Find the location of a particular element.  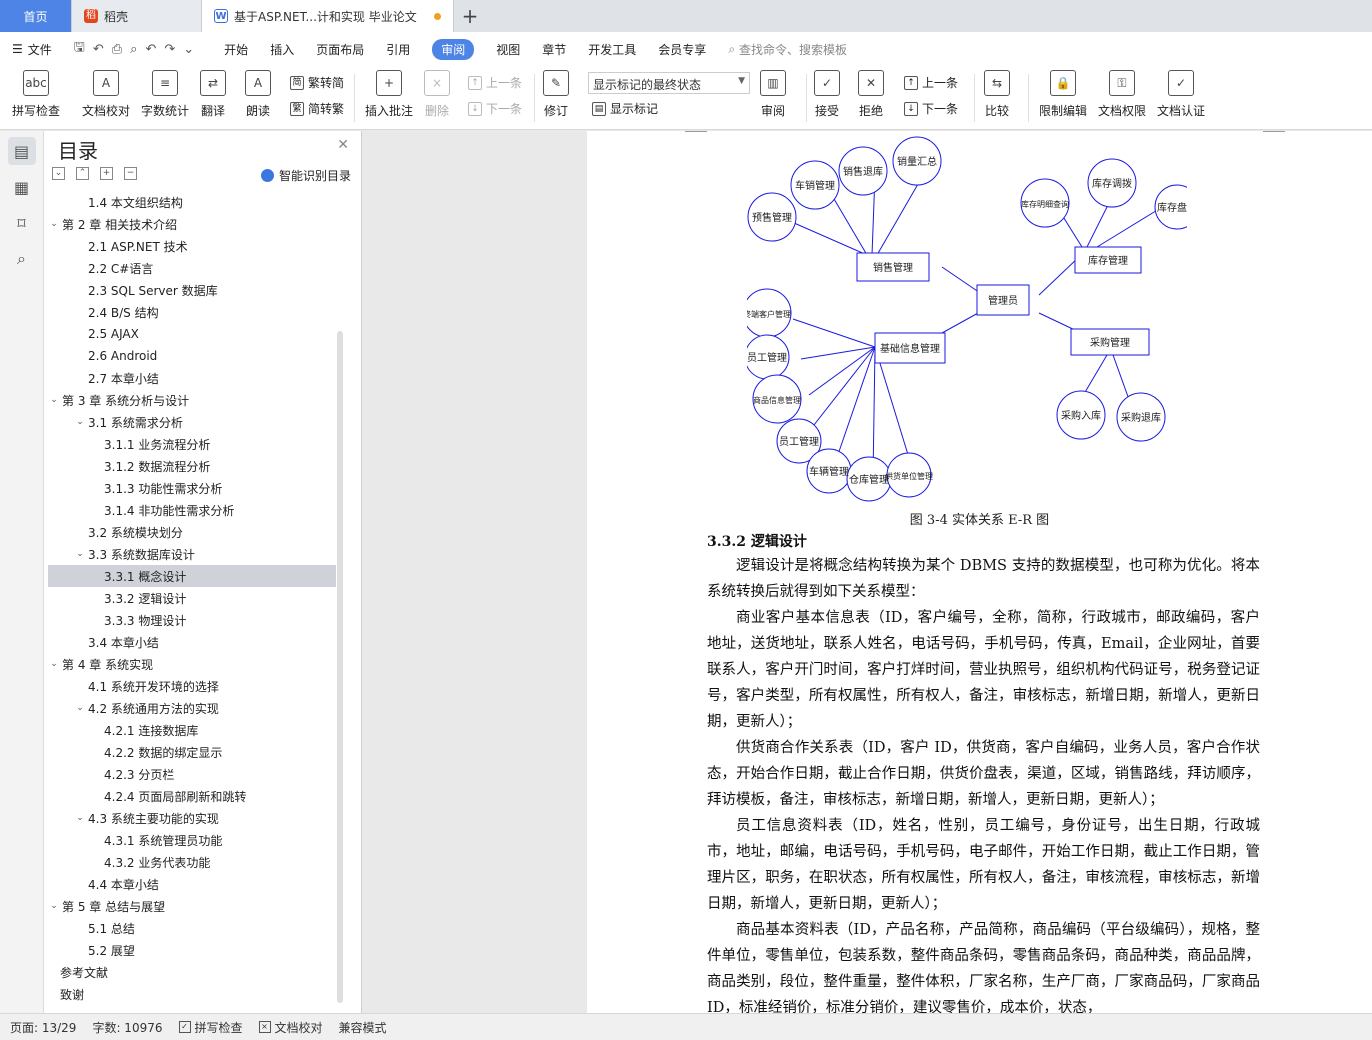

doc-permission-button: ⚿ 文档权限 is located at coordinates (1122, 94).